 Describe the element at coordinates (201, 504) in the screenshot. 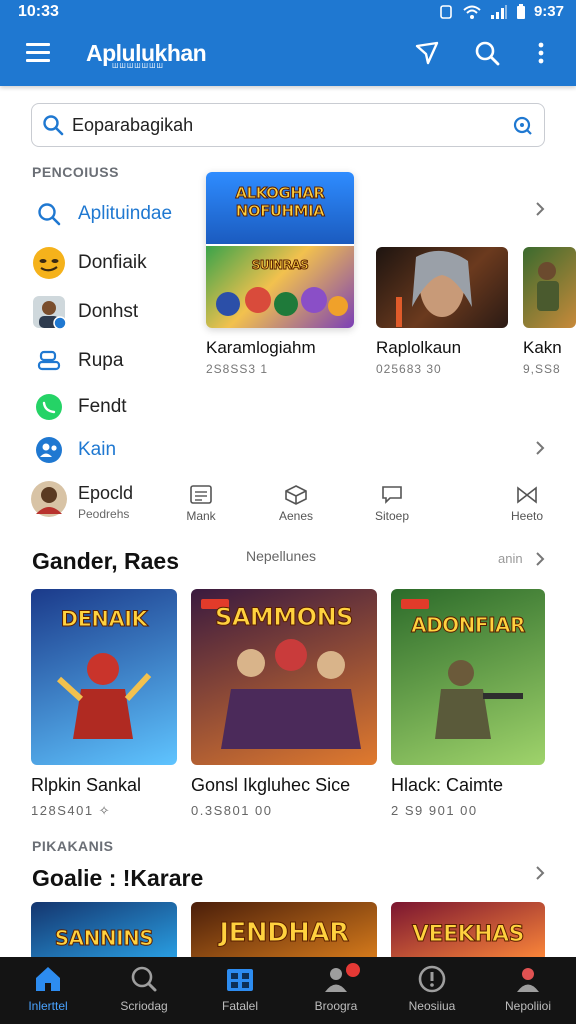

I see `tile-mank: Mank` at that location.